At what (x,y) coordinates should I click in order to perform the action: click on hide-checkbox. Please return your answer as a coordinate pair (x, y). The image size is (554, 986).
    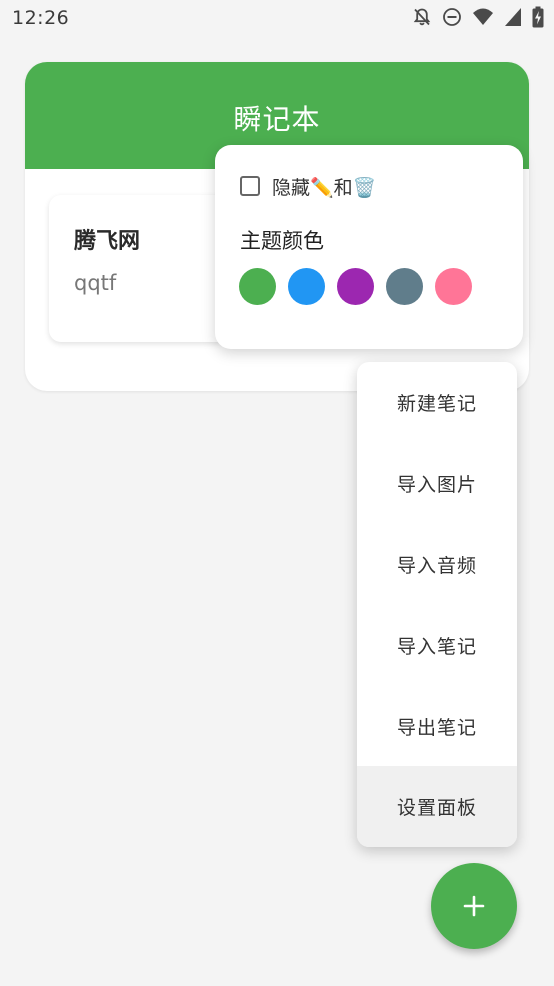
    Looking at the image, I should click on (250, 186).